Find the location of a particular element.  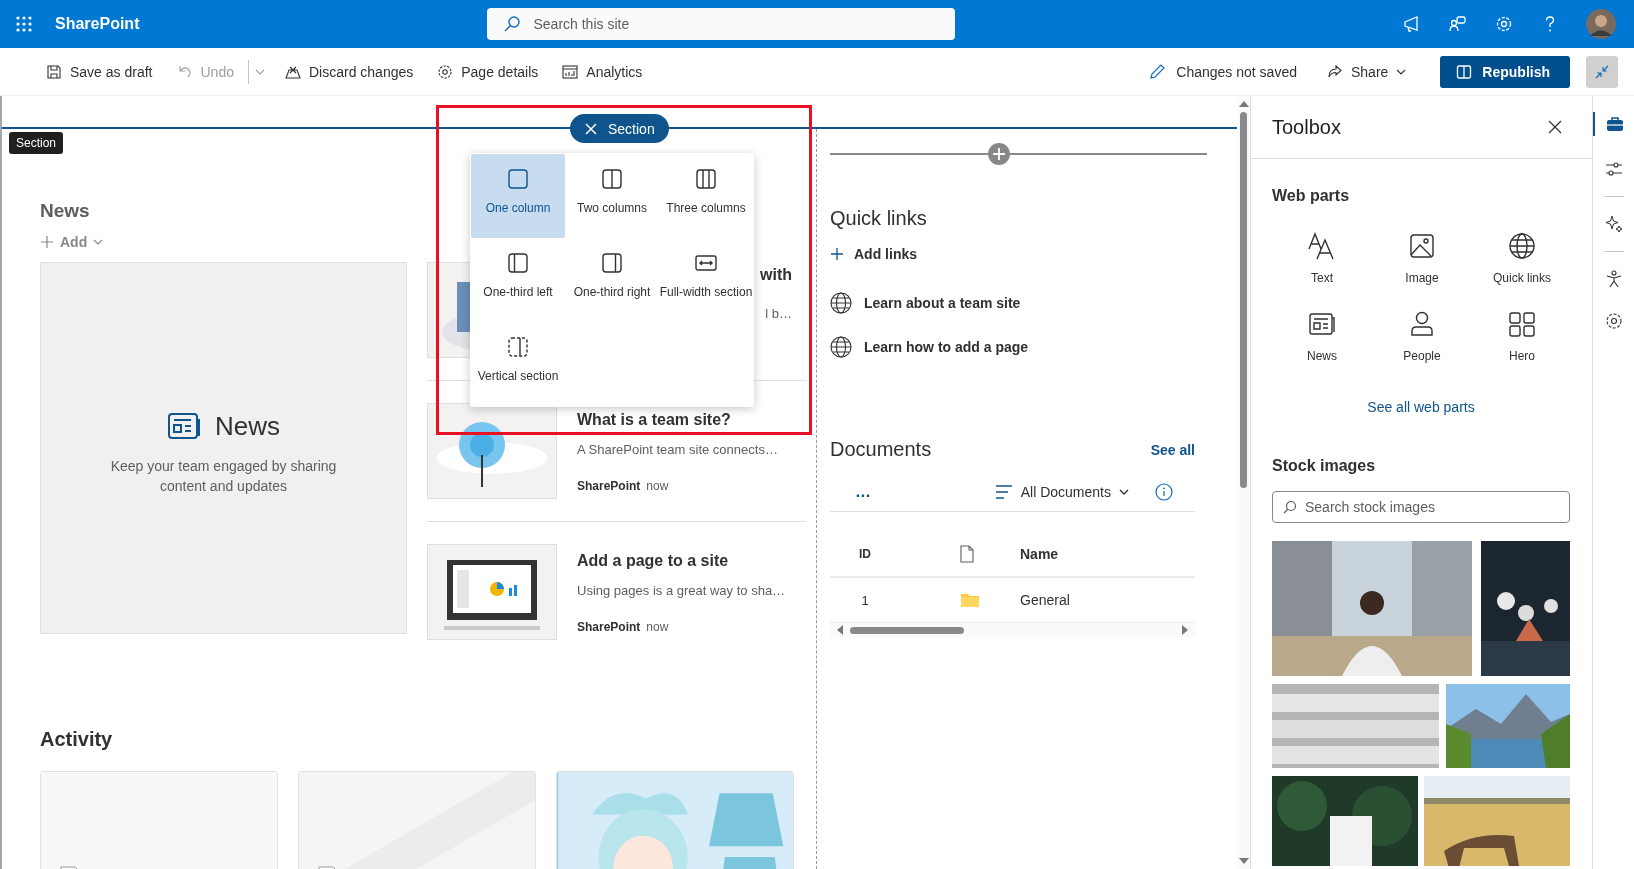

web-part-tile: Text is located at coordinates (1322, 258).